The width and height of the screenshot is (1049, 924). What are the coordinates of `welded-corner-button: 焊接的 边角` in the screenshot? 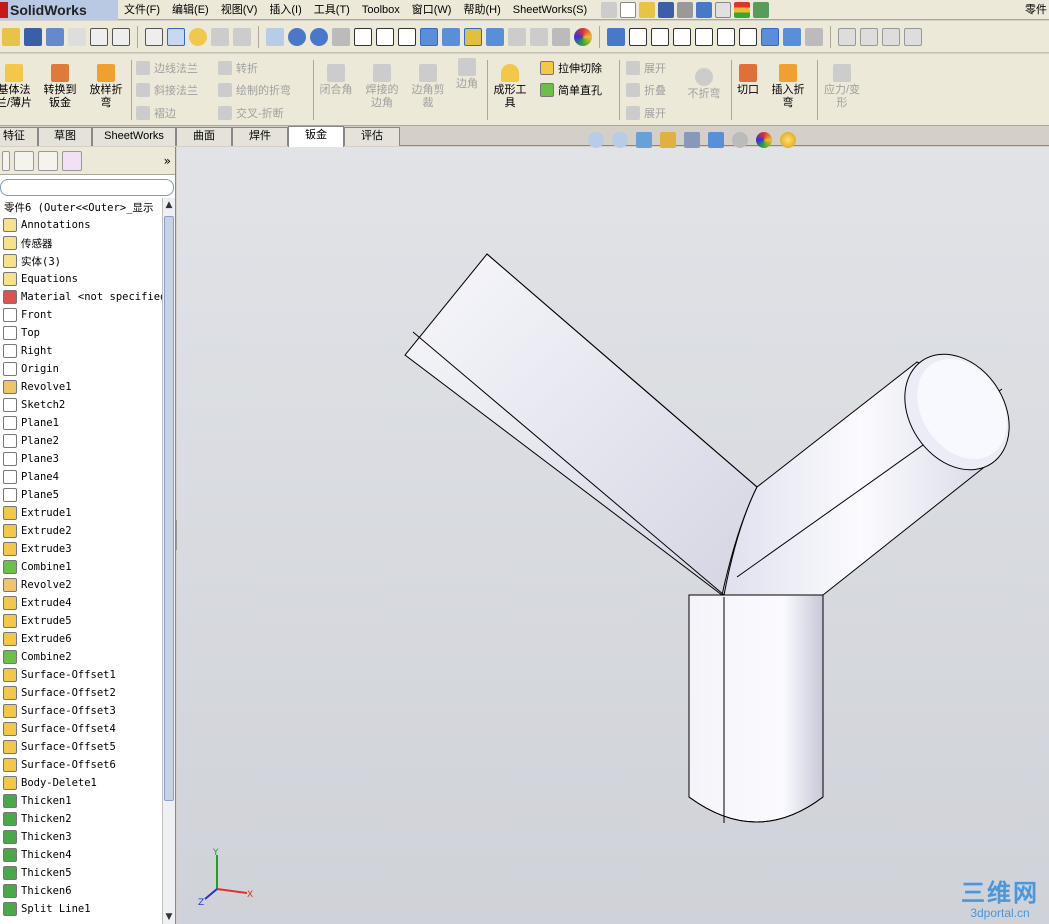 It's located at (382, 87).